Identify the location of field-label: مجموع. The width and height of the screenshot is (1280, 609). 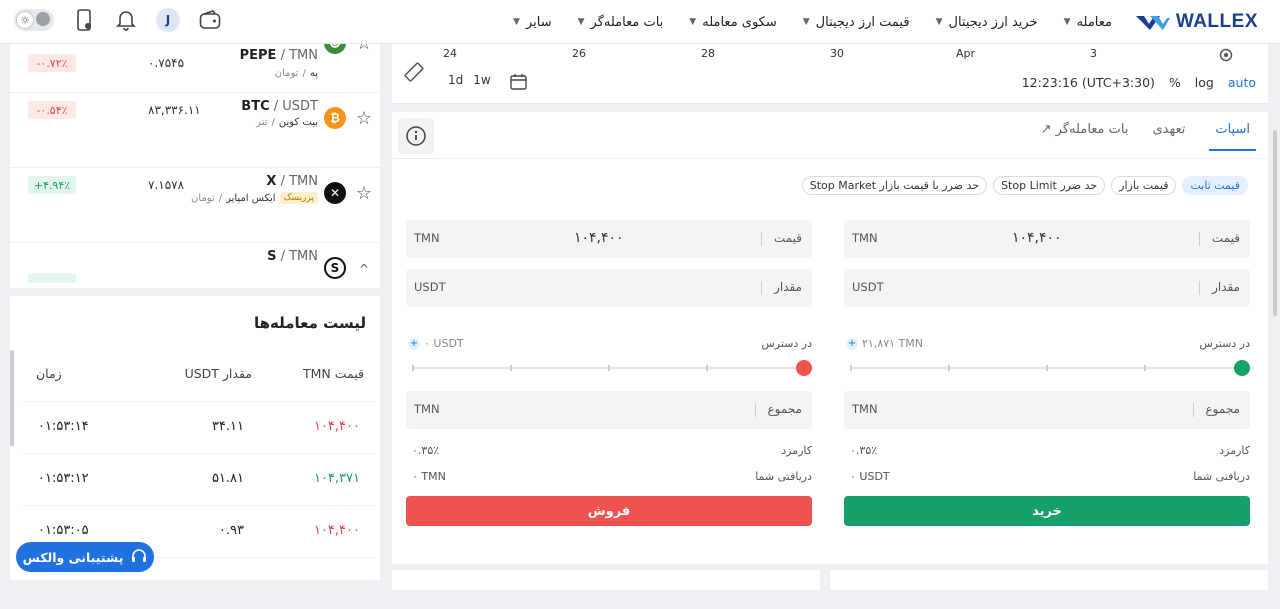
(1222, 409).